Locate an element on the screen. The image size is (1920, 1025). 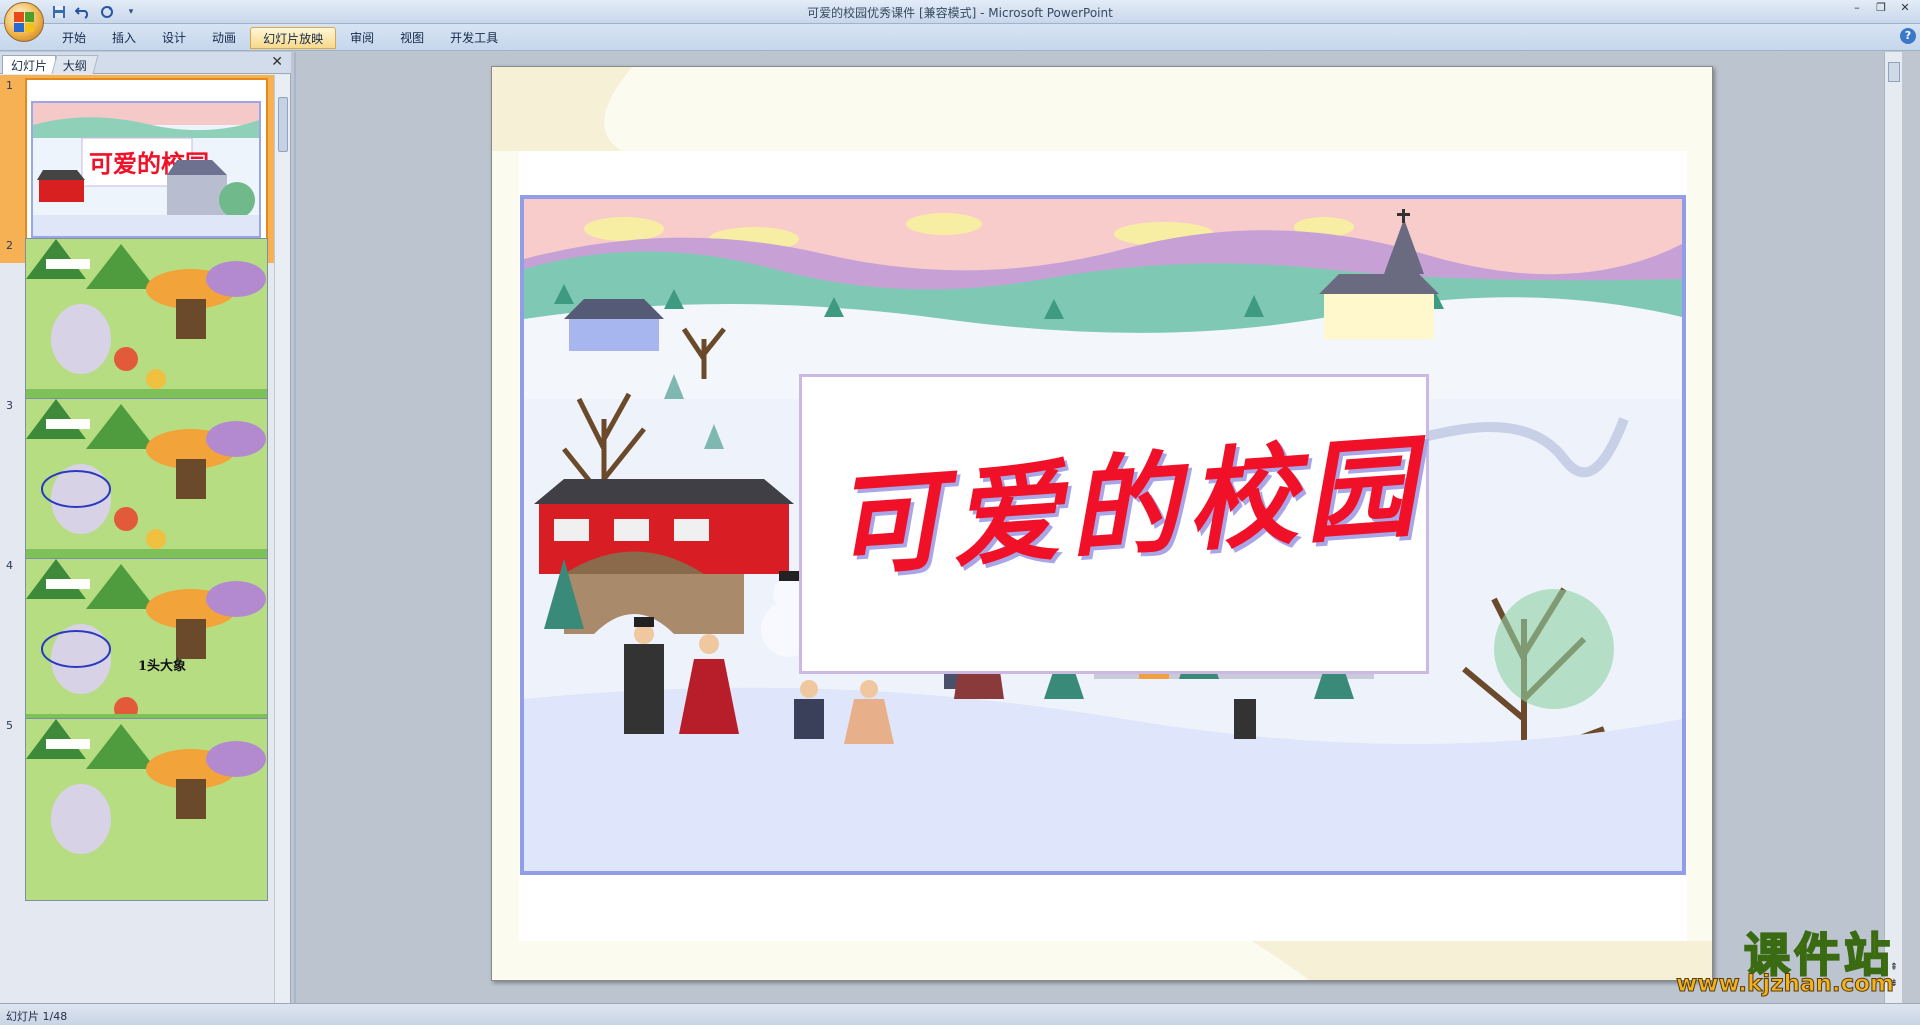
tab-design: 设计 is located at coordinates (174, 38).